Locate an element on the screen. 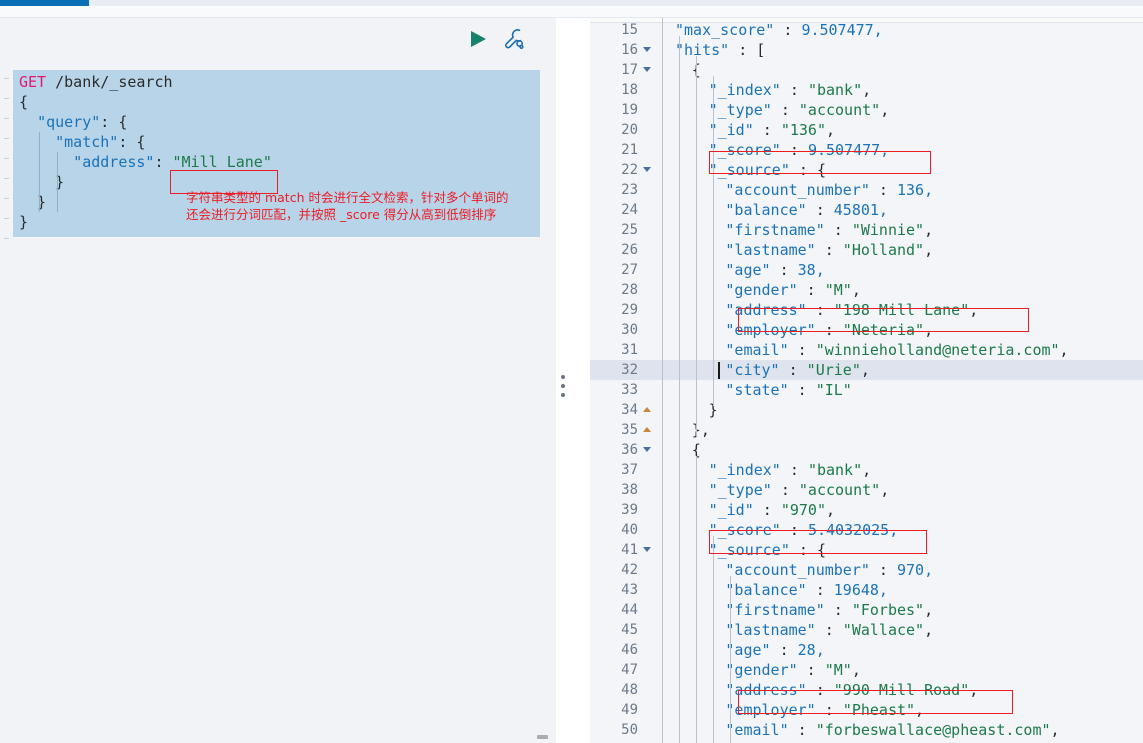  response-code-line: "lastname" : "Wallace", is located at coordinates (829, 630).